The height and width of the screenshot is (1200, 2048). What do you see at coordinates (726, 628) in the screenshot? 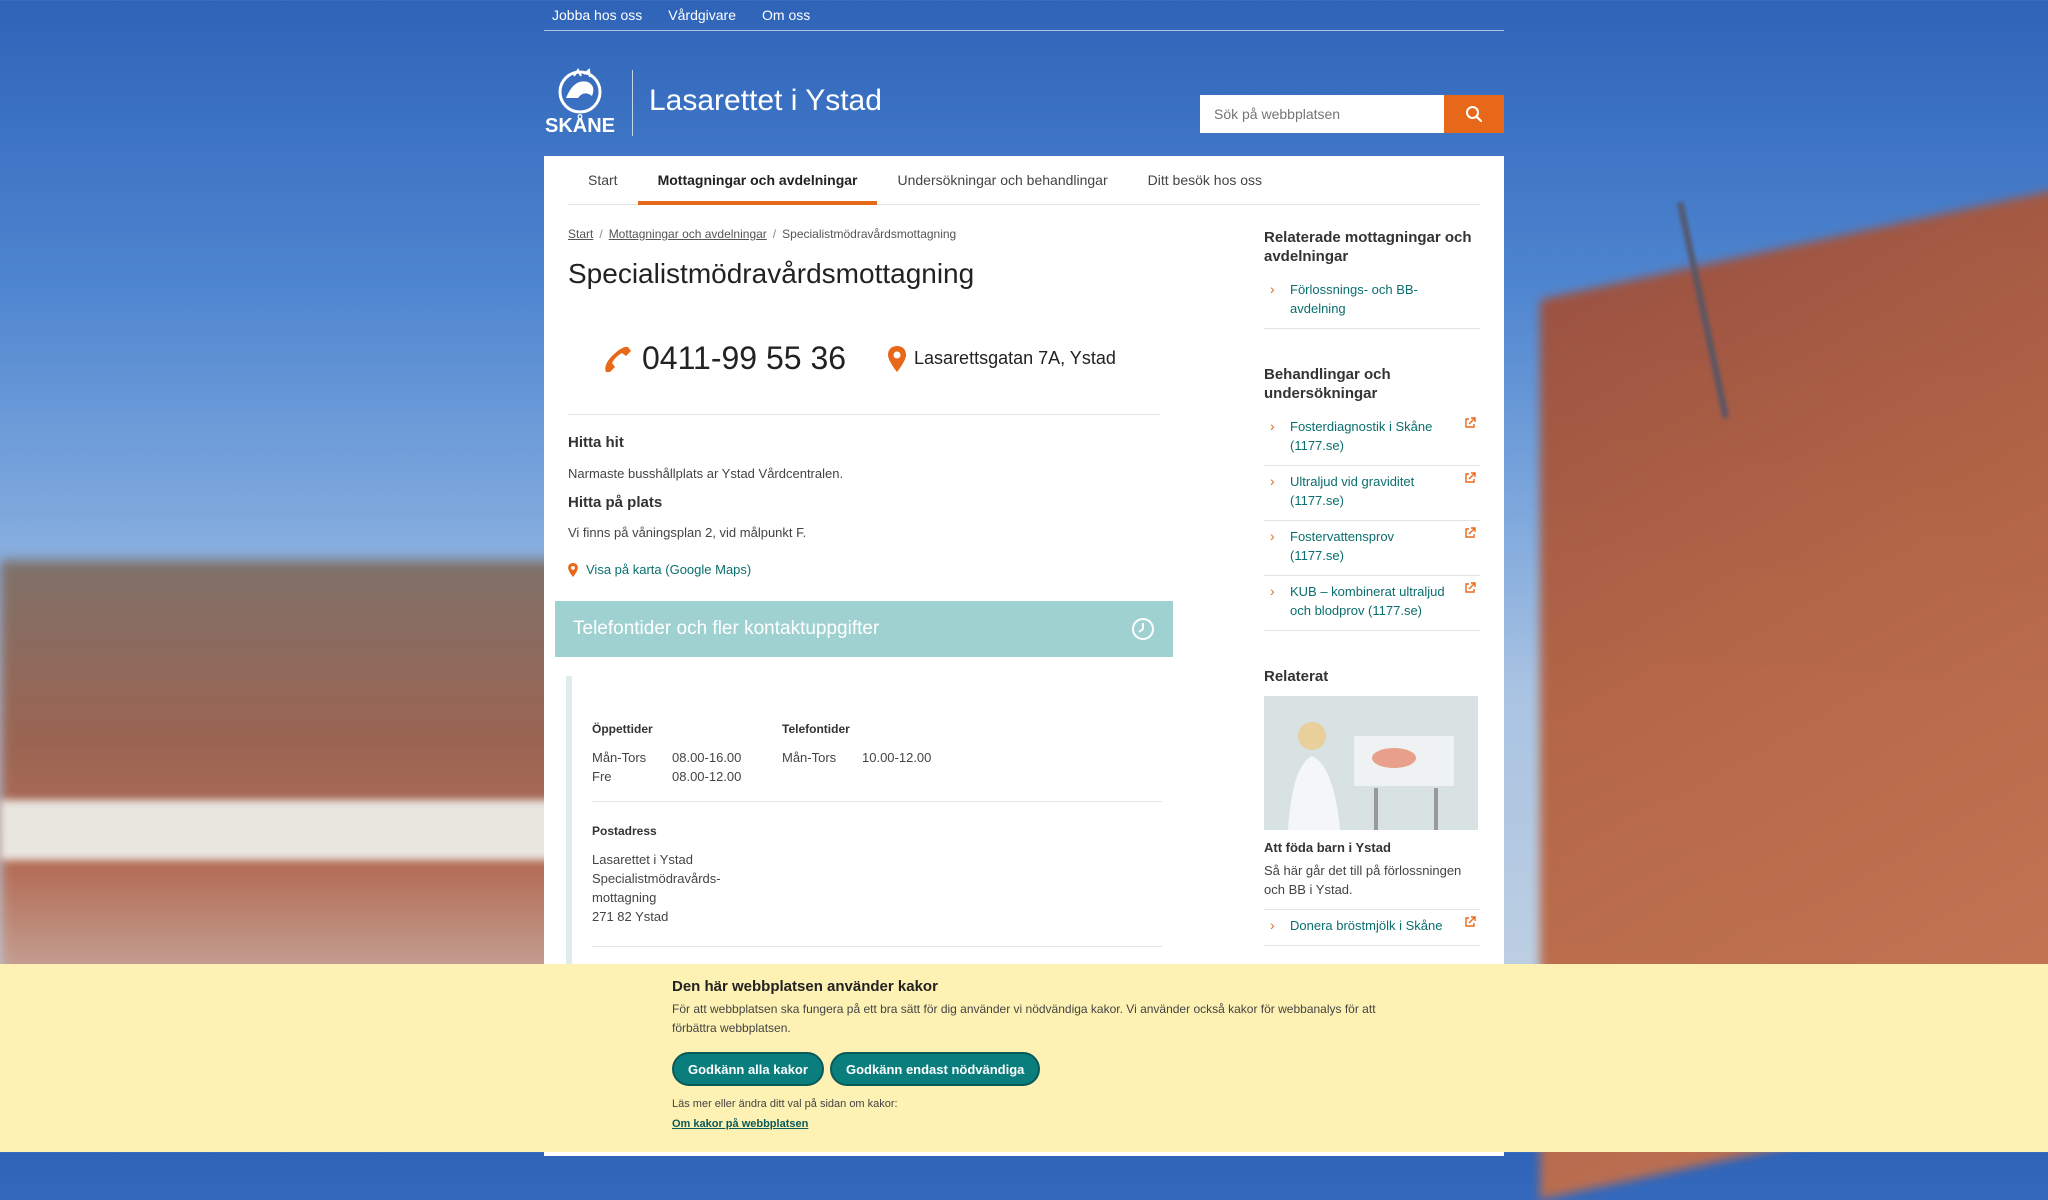
I see `accordion-title: Telefontider och fler kontaktuppgifter` at bounding box center [726, 628].